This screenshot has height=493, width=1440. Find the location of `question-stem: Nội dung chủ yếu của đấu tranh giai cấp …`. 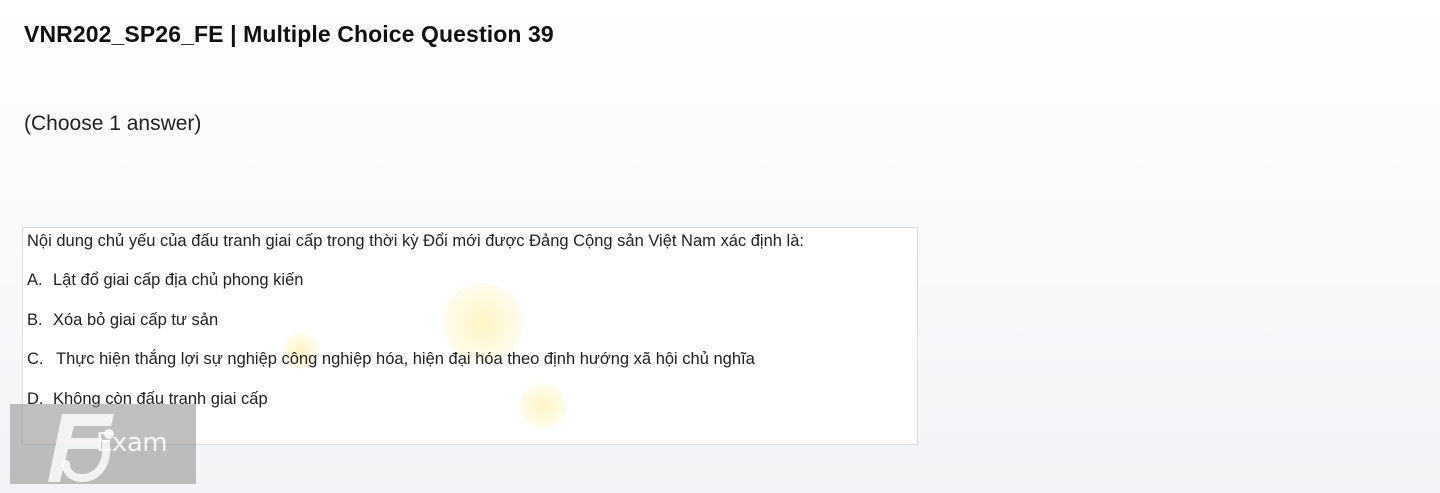

question-stem: Nội dung chủ yếu của đấu tranh giai cấp … is located at coordinates (415, 241).